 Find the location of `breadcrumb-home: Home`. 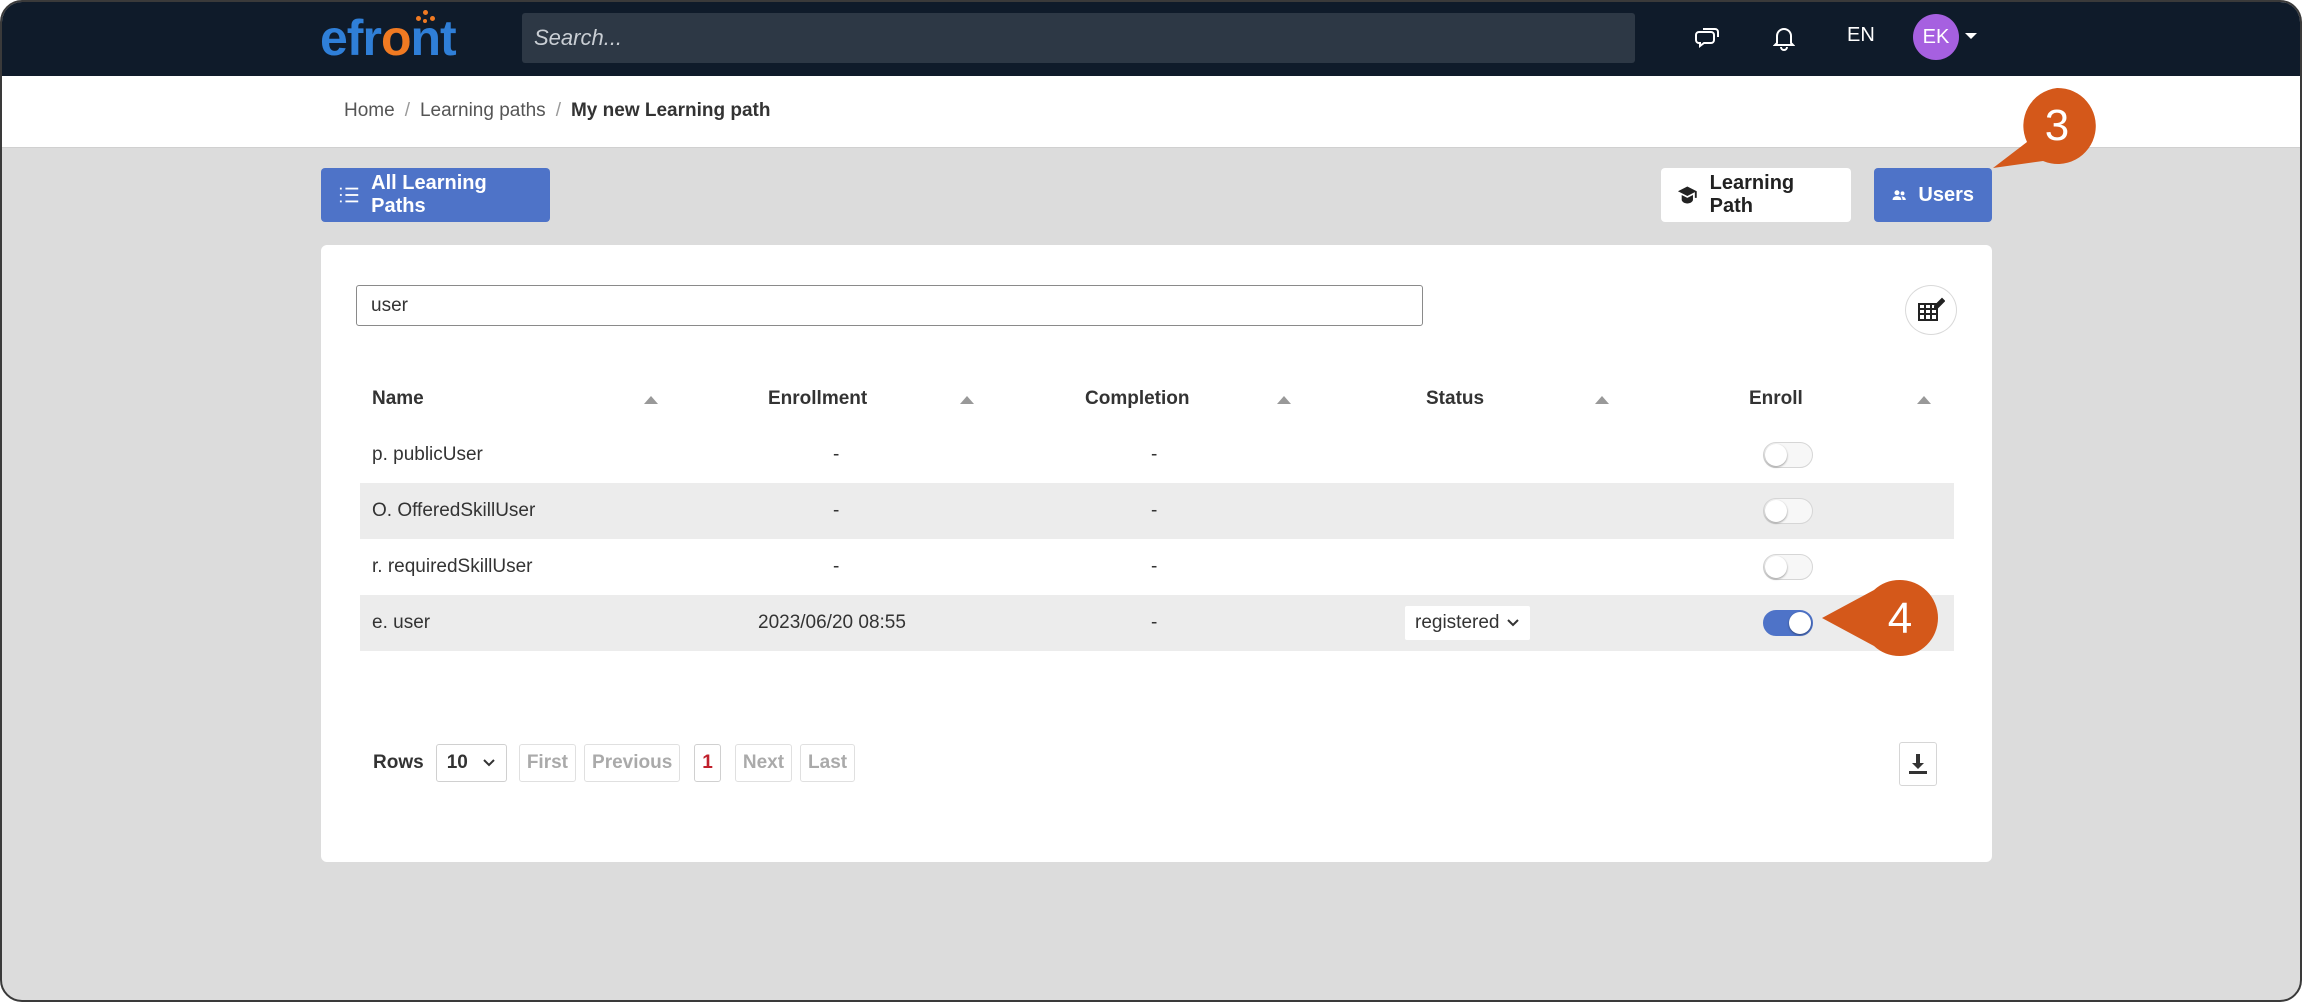

breadcrumb-home: Home is located at coordinates (369, 111).